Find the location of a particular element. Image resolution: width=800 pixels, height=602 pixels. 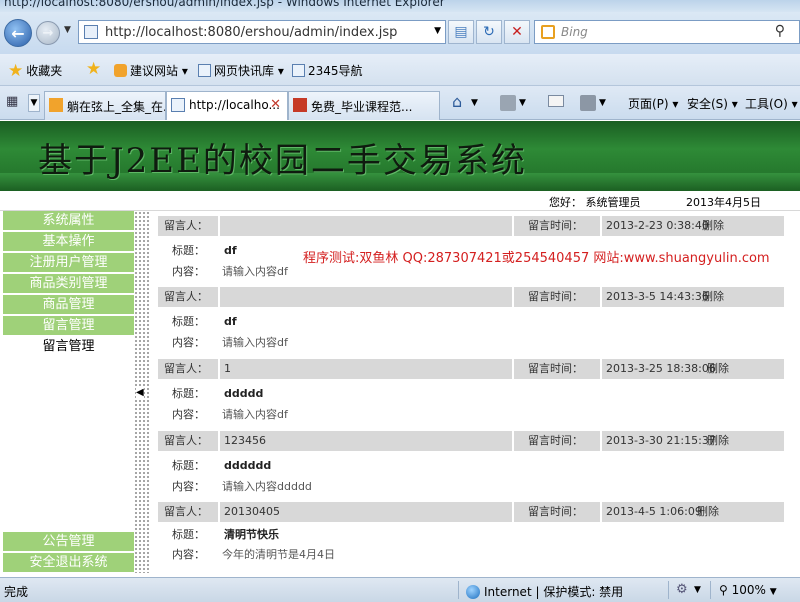

zone-label: Internet | 保护模式: 禁用 is located at coordinates (554, 592).